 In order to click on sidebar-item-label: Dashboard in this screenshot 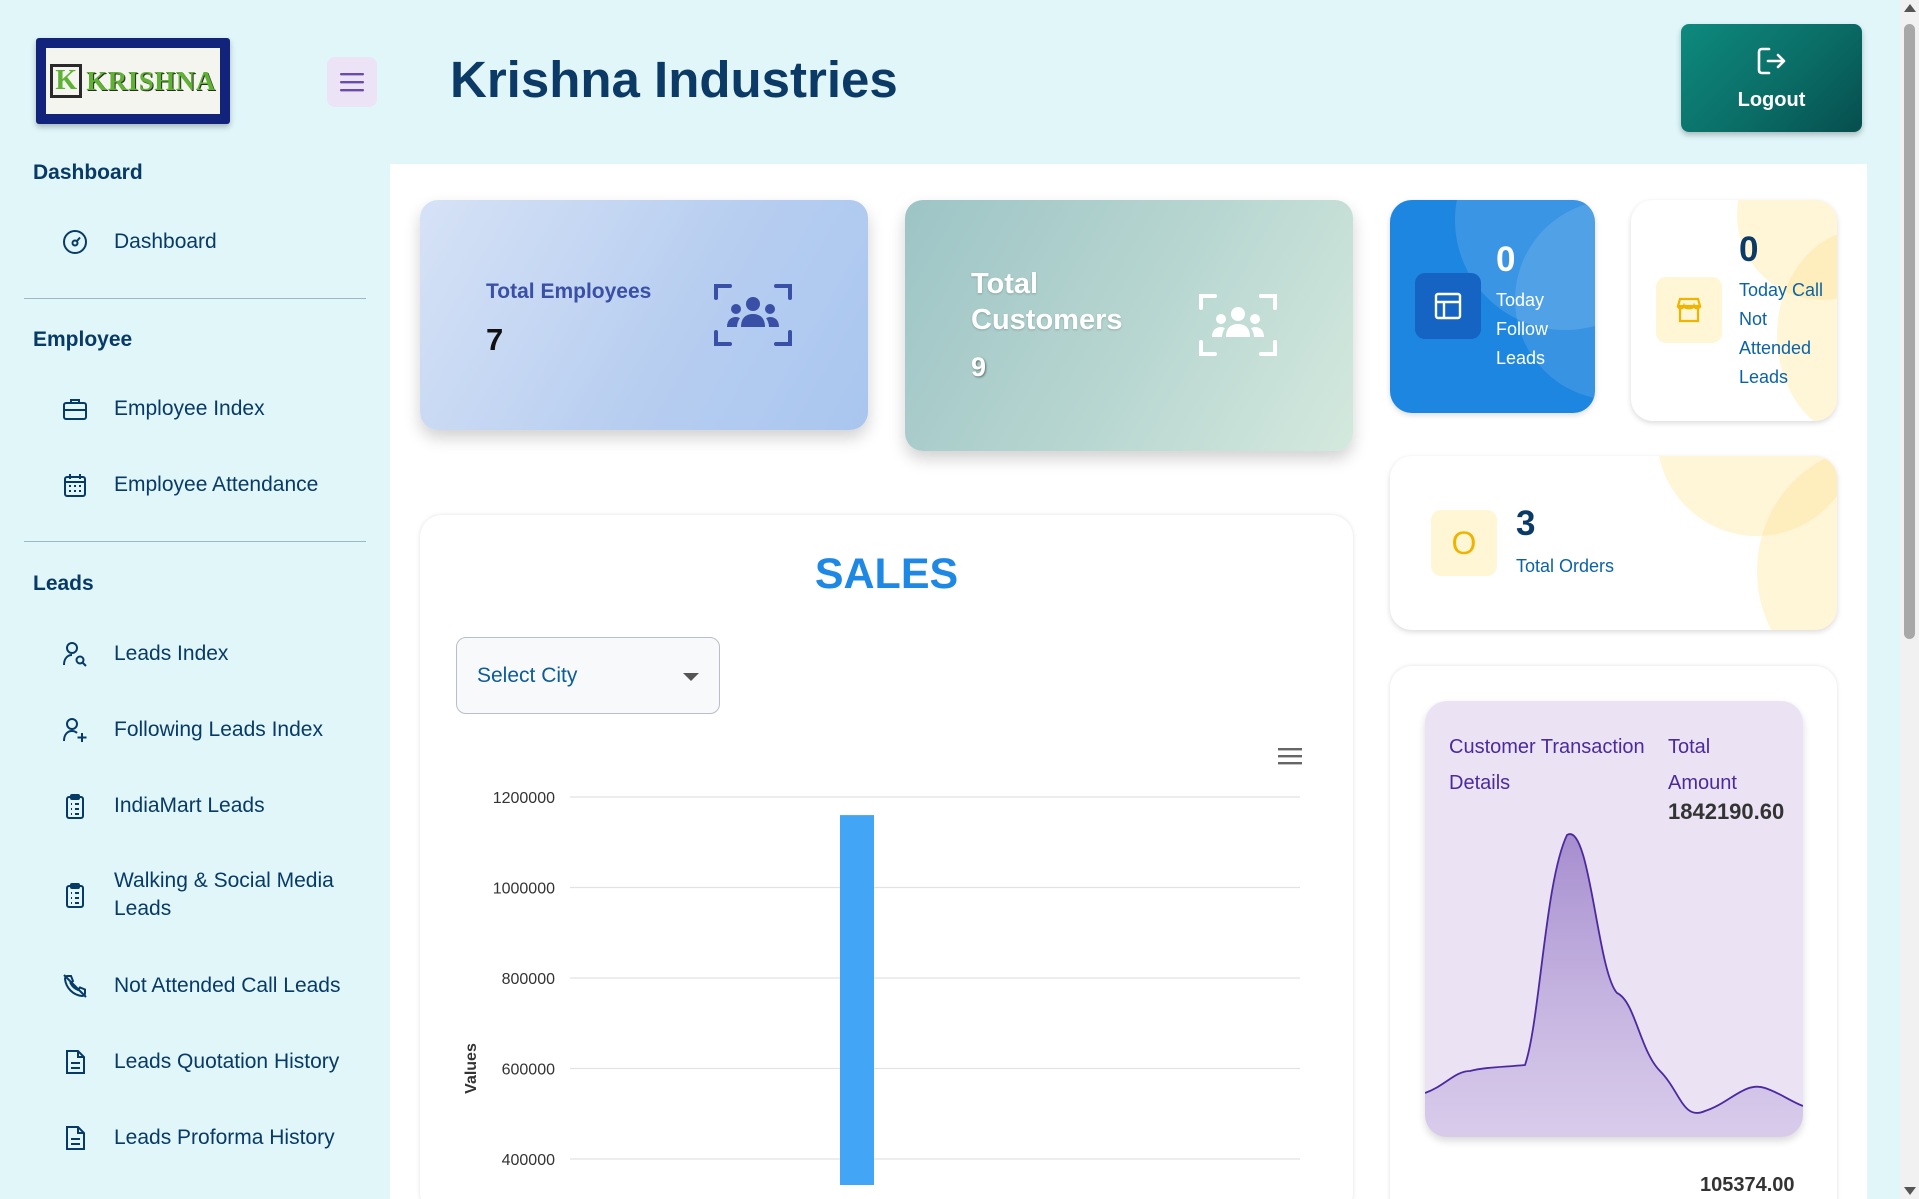, I will do `click(165, 241)`.